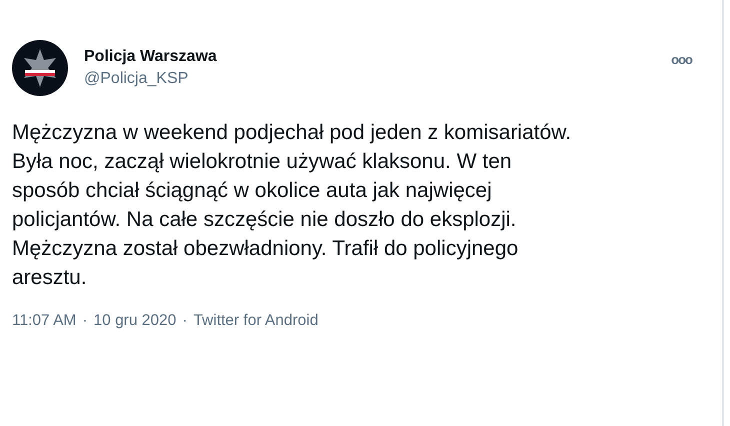 Image resolution: width=730 pixels, height=426 pixels. I want to click on tweet-time: 11:07 AM, so click(44, 321).